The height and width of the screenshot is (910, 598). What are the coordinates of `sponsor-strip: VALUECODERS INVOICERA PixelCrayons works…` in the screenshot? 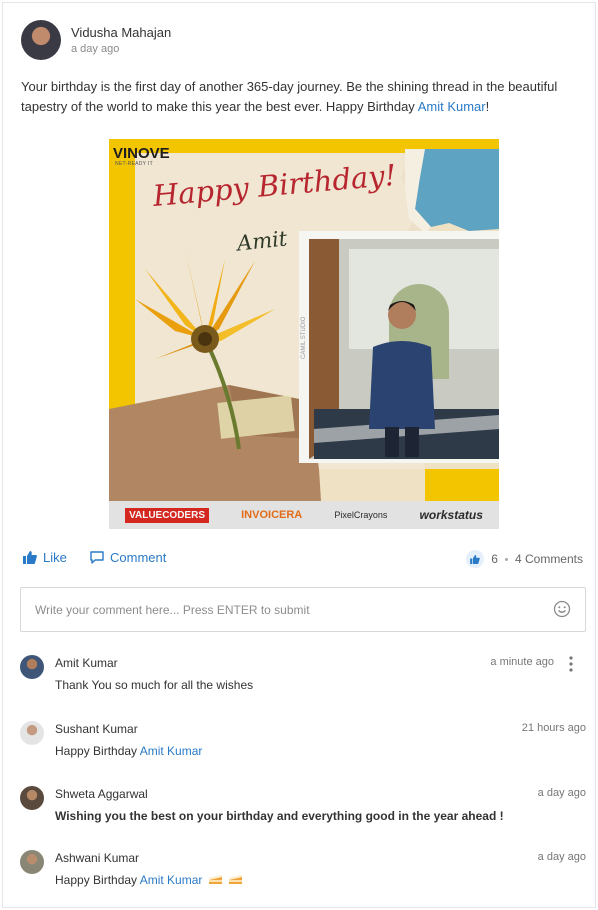 It's located at (304, 515).